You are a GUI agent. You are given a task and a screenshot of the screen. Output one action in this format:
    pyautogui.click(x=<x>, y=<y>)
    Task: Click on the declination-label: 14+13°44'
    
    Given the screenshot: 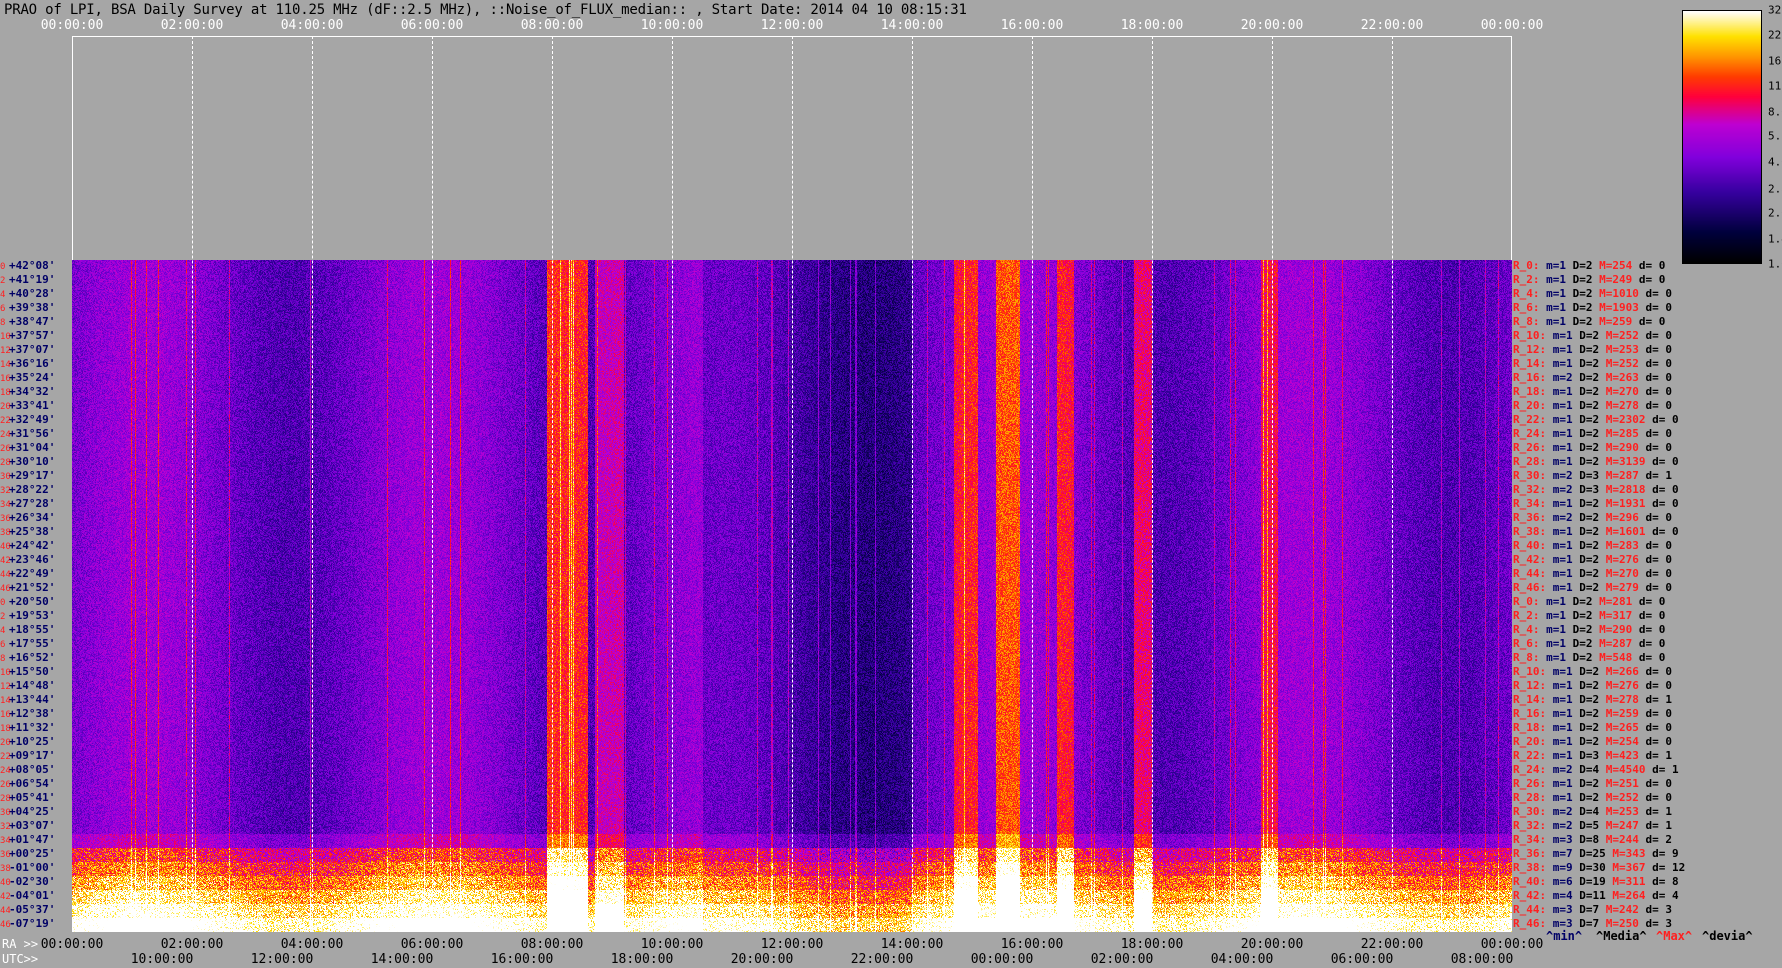 What is the action you would take?
    pyautogui.click(x=36, y=700)
    